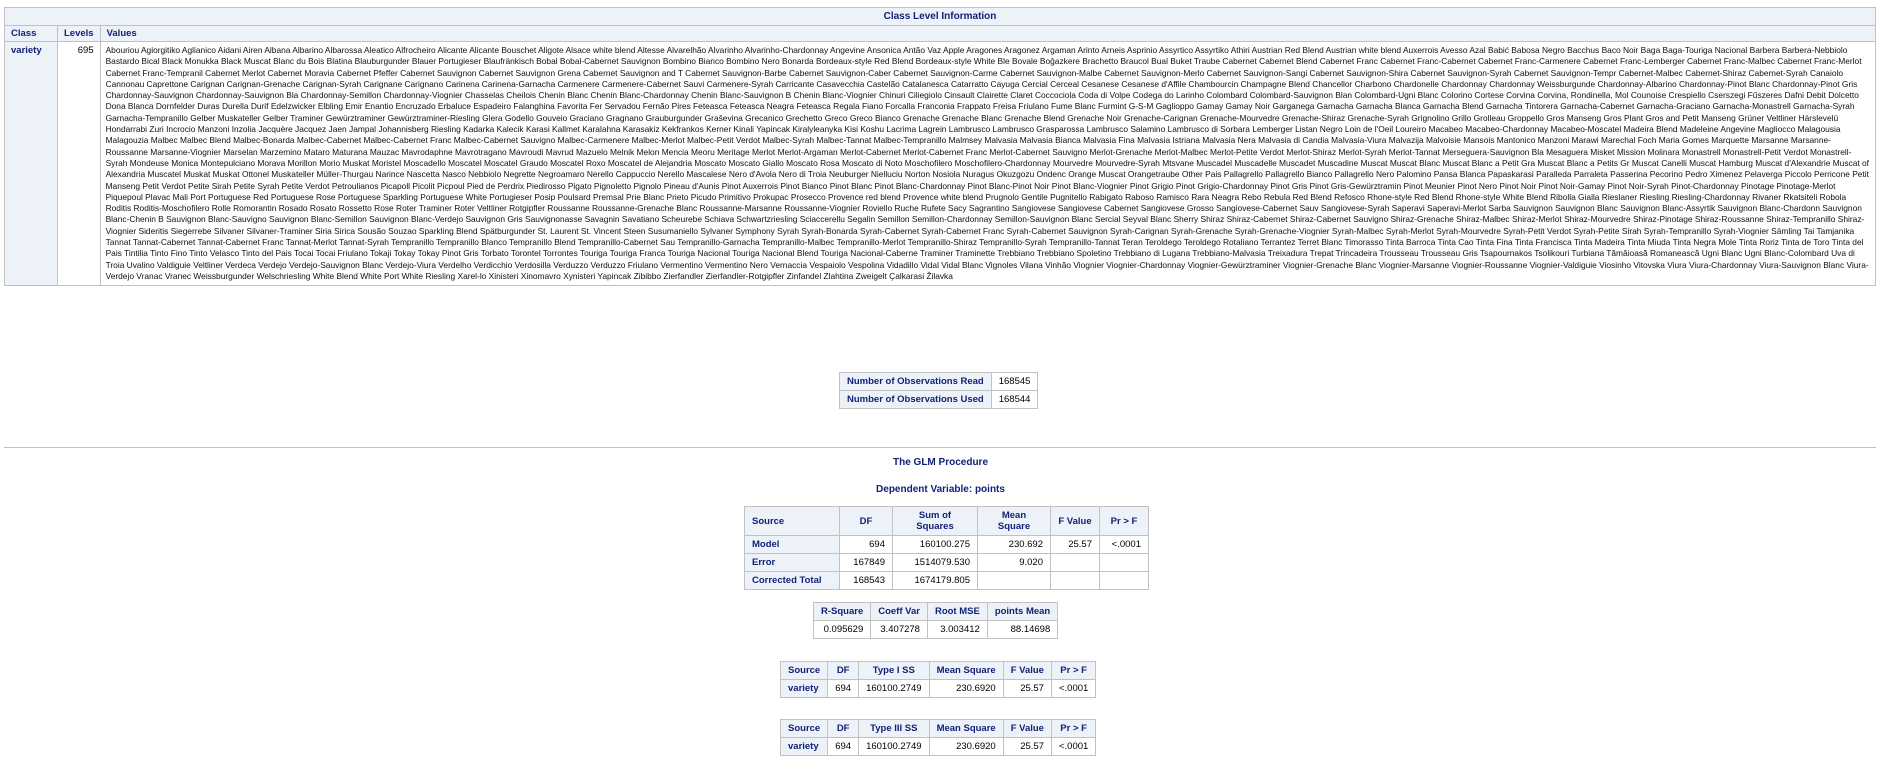  Describe the element at coordinates (792, 562) in the screenshot. I see `anova-source-cell: Error` at that location.